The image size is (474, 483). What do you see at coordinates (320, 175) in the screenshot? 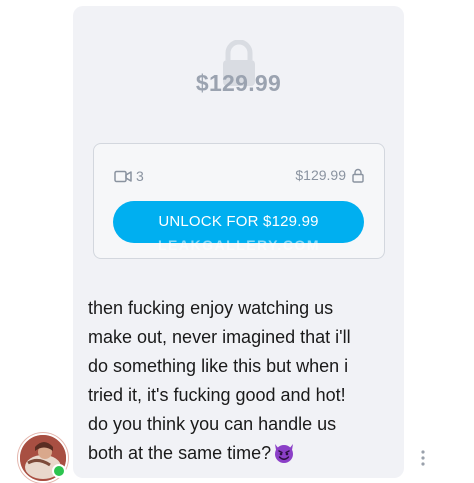
I see `card-price-value: $129.99` at bounding box center [320, 175].